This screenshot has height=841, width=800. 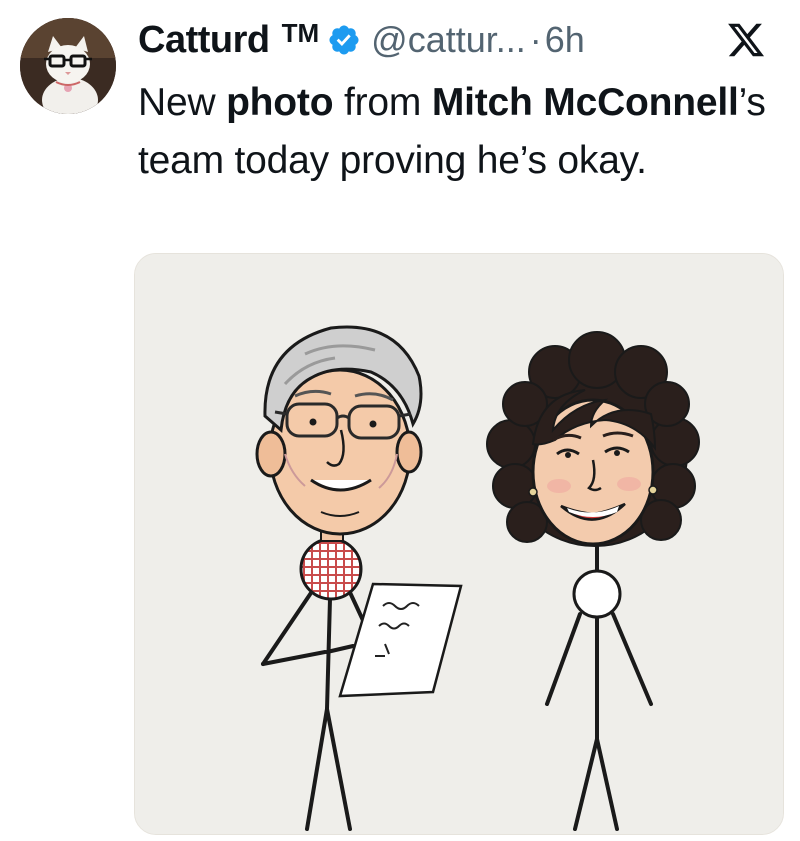 I want to click on verified-badge-icon, so click(x=344, y=40).